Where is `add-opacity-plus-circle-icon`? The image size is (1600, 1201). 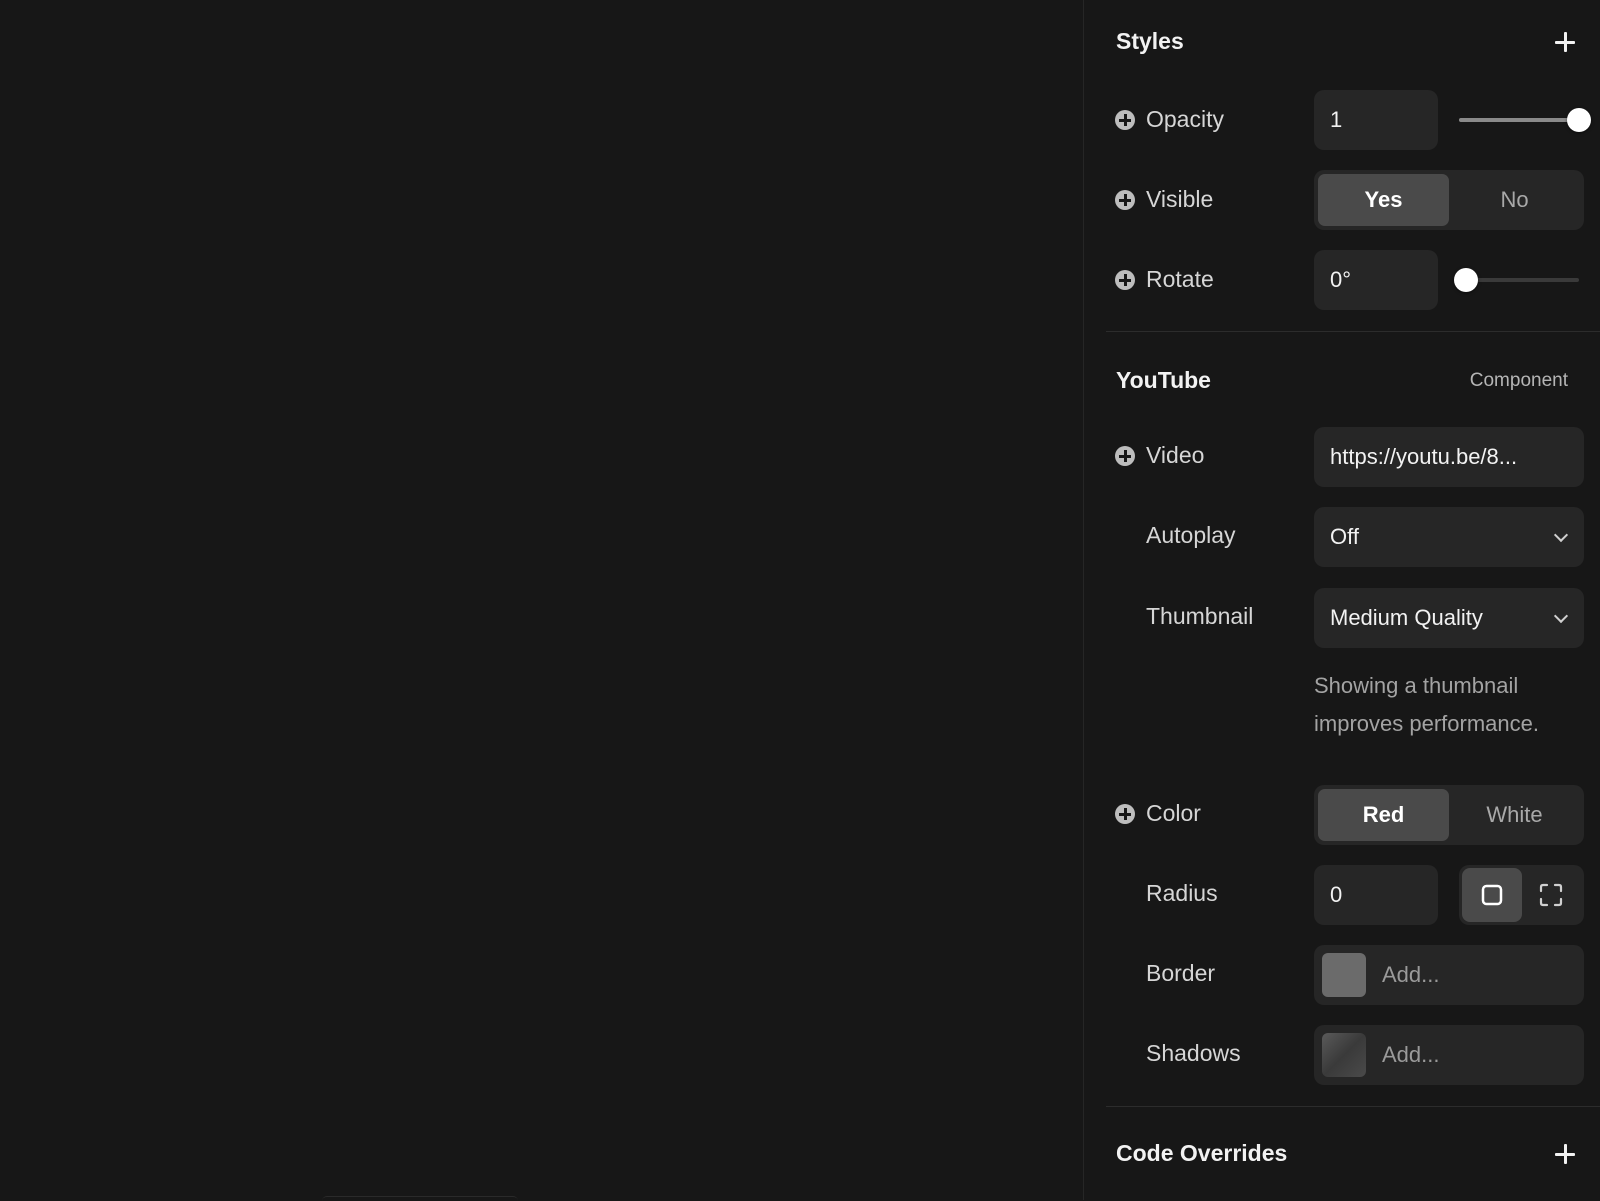
add-opacity-plus-circle-icon is located at coordinates (1125, 120).